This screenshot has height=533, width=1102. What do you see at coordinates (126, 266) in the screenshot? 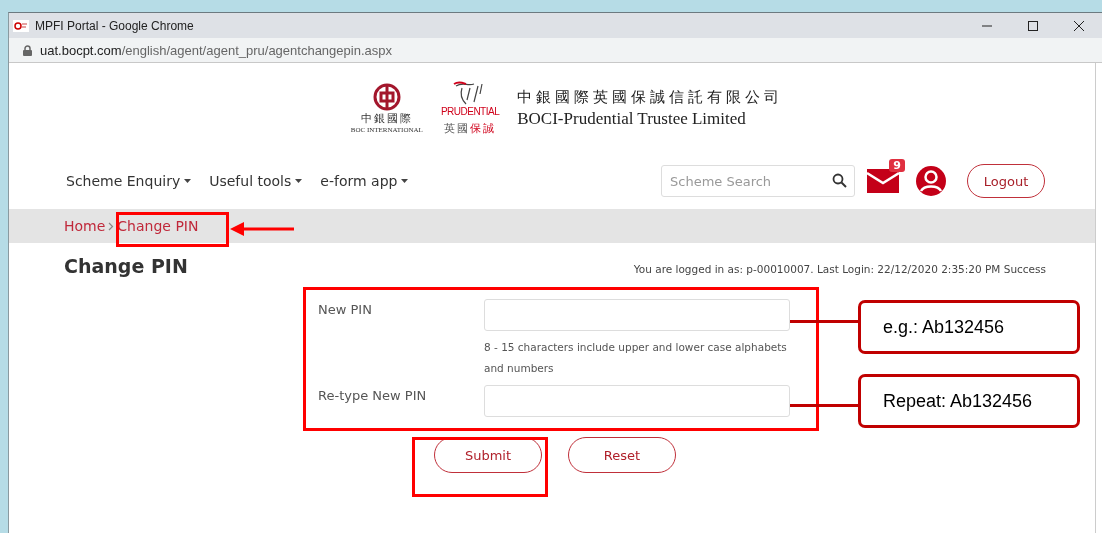
I see `page-title: Change PIN` at bounding box center [126, 266].